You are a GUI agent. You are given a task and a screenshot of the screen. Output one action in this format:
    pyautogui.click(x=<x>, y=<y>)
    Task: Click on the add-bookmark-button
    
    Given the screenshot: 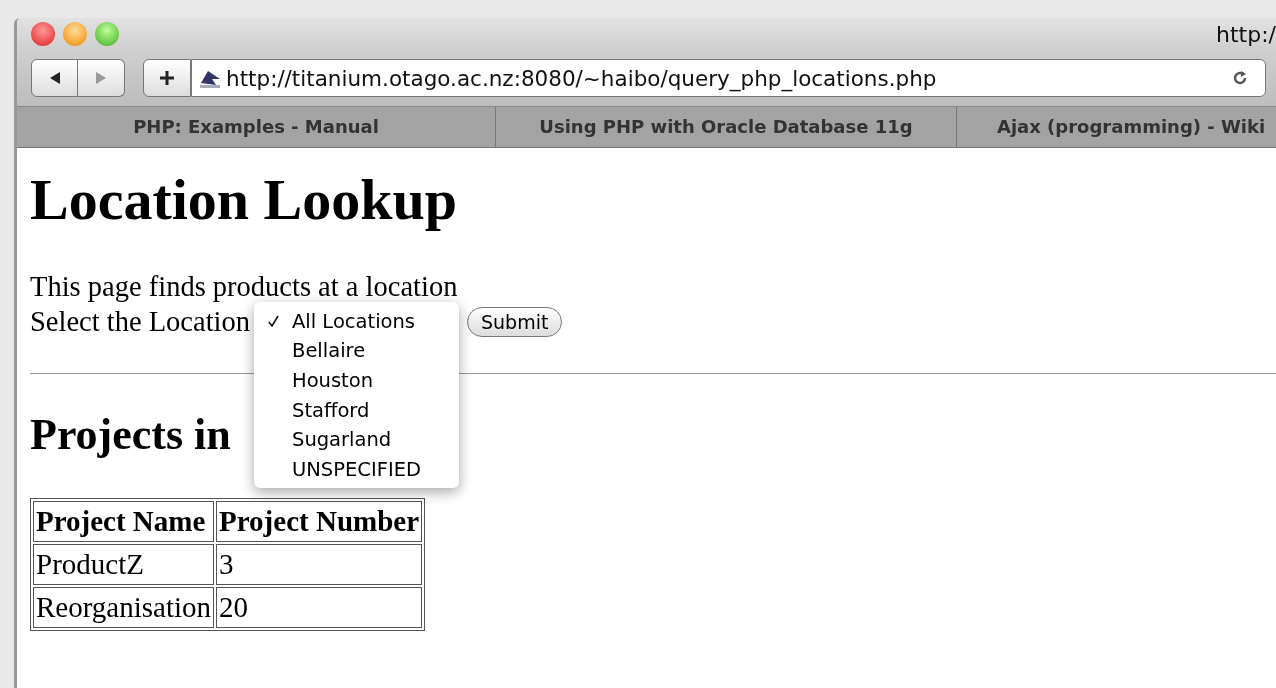 What is the action you would take?
    pyautogui.click(x=167, y=78)
    